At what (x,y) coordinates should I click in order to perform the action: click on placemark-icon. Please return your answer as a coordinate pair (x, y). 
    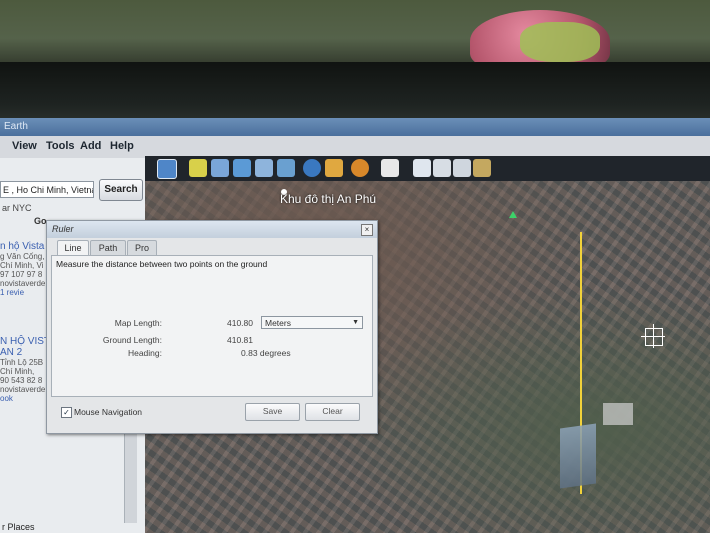
    Looking at the image, I should click on (198, 168).